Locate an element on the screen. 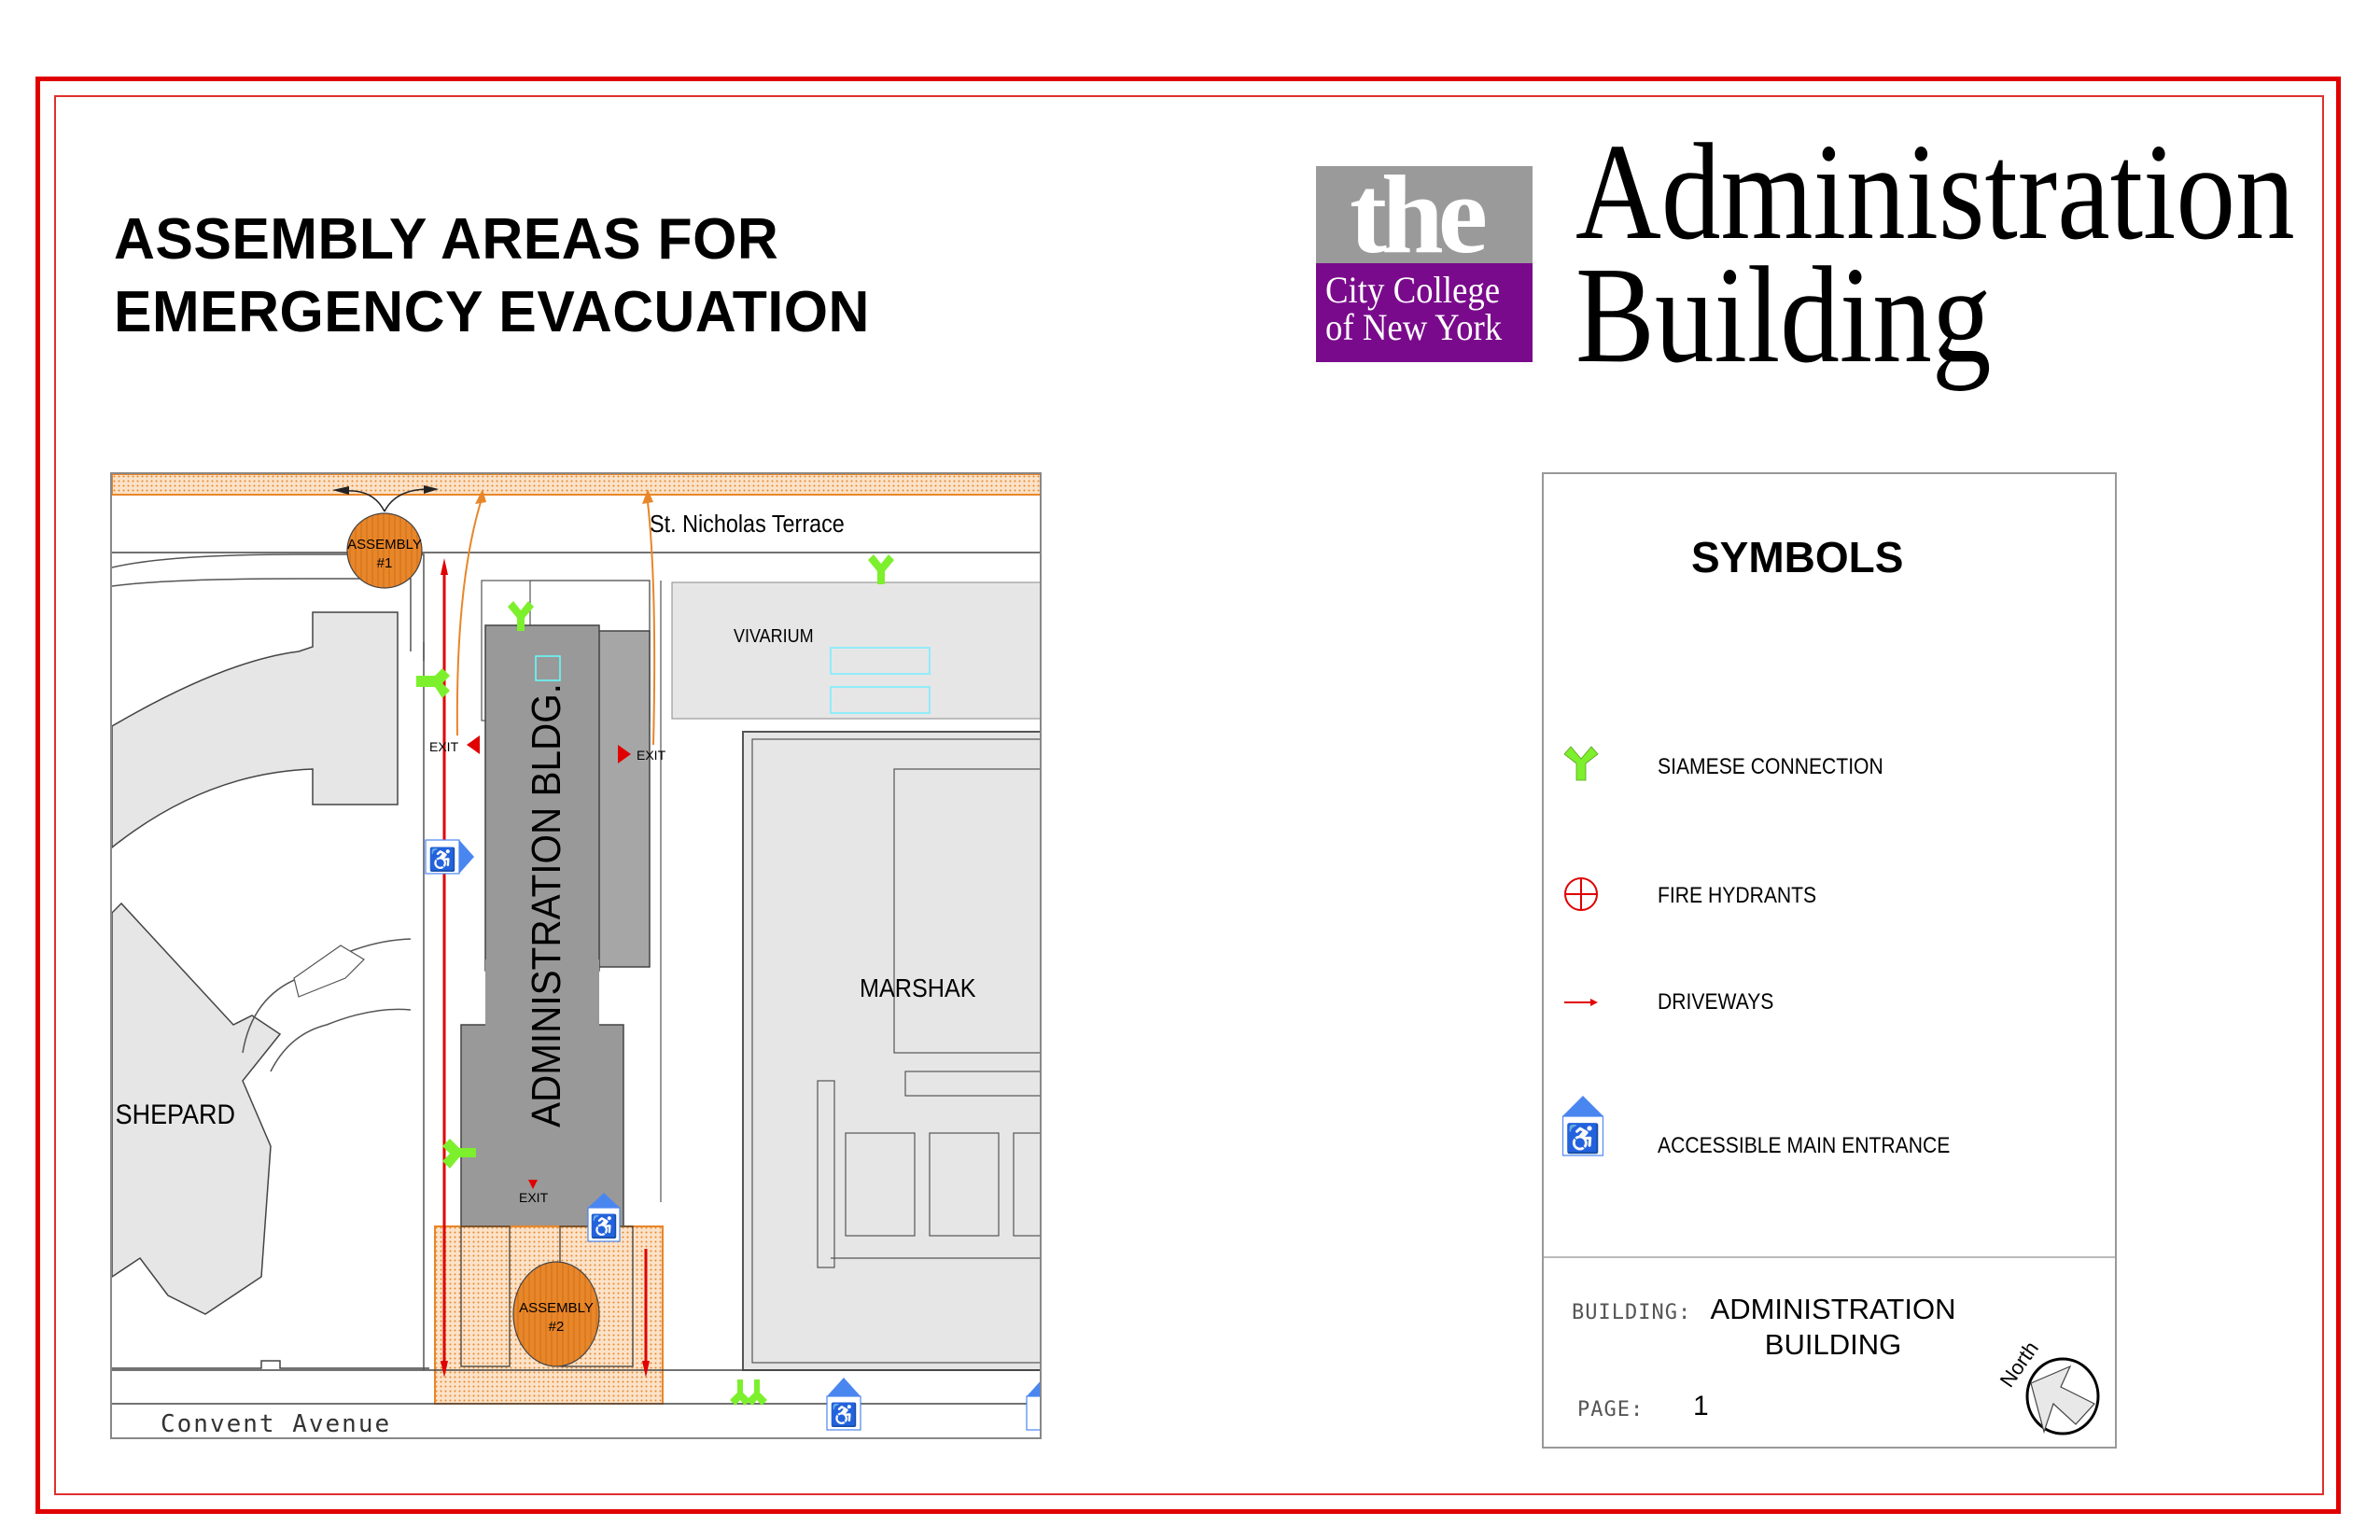 The image size is (2380, 1540). building-value: ADMINISTRATION BUILDING is located at coordinates (1833, 1327).